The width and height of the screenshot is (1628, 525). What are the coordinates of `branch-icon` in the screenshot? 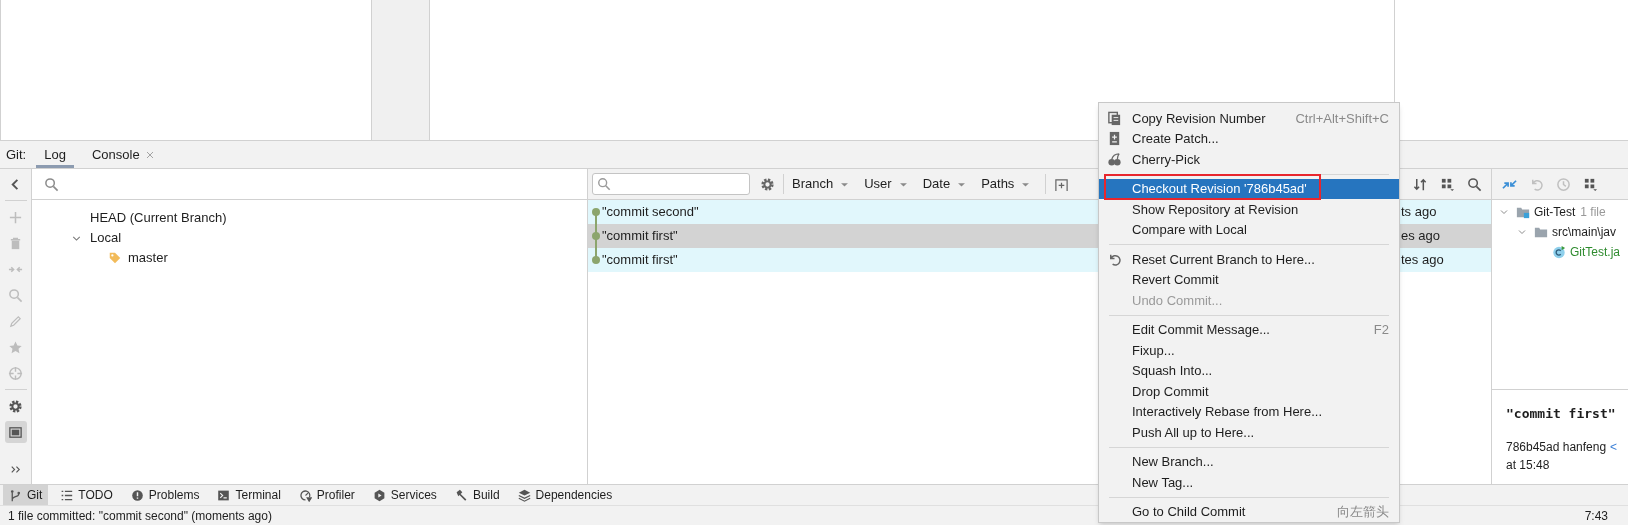 It's located at (15, 495).